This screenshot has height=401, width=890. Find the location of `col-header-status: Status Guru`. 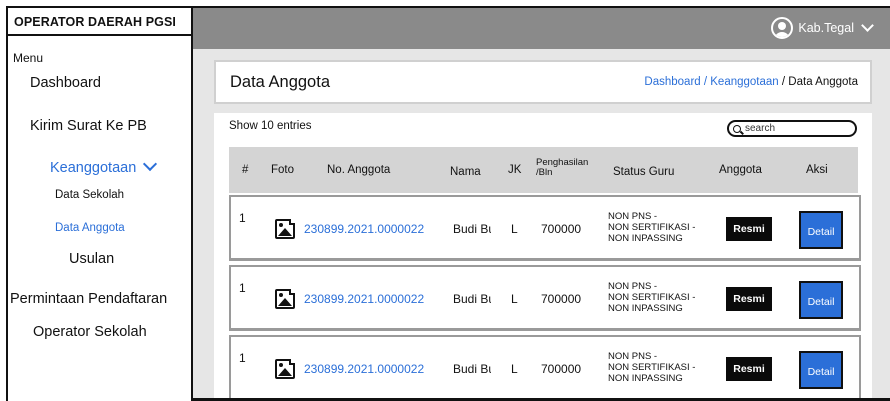

col-header-status: Status Guru is located at coordinates (644, 172).